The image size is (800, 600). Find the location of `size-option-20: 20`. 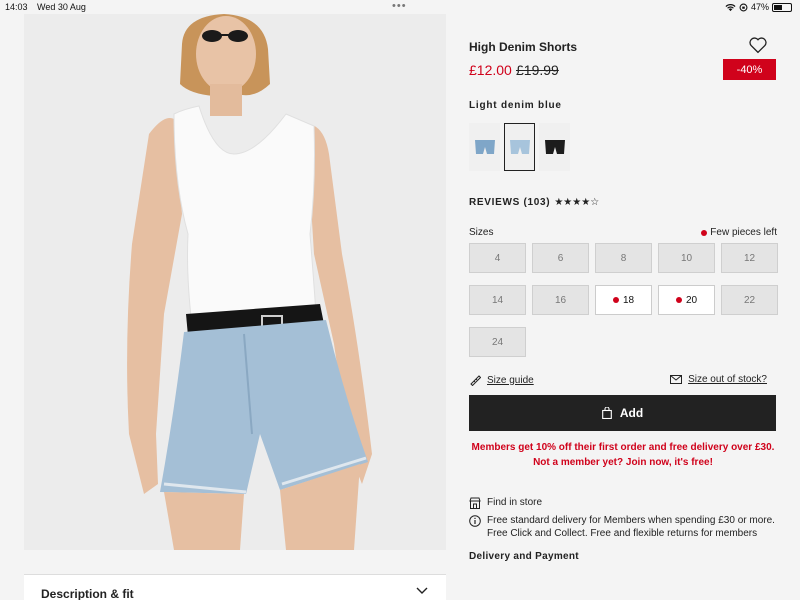

size-option-20: 20 is located at coordinates (686, 300).